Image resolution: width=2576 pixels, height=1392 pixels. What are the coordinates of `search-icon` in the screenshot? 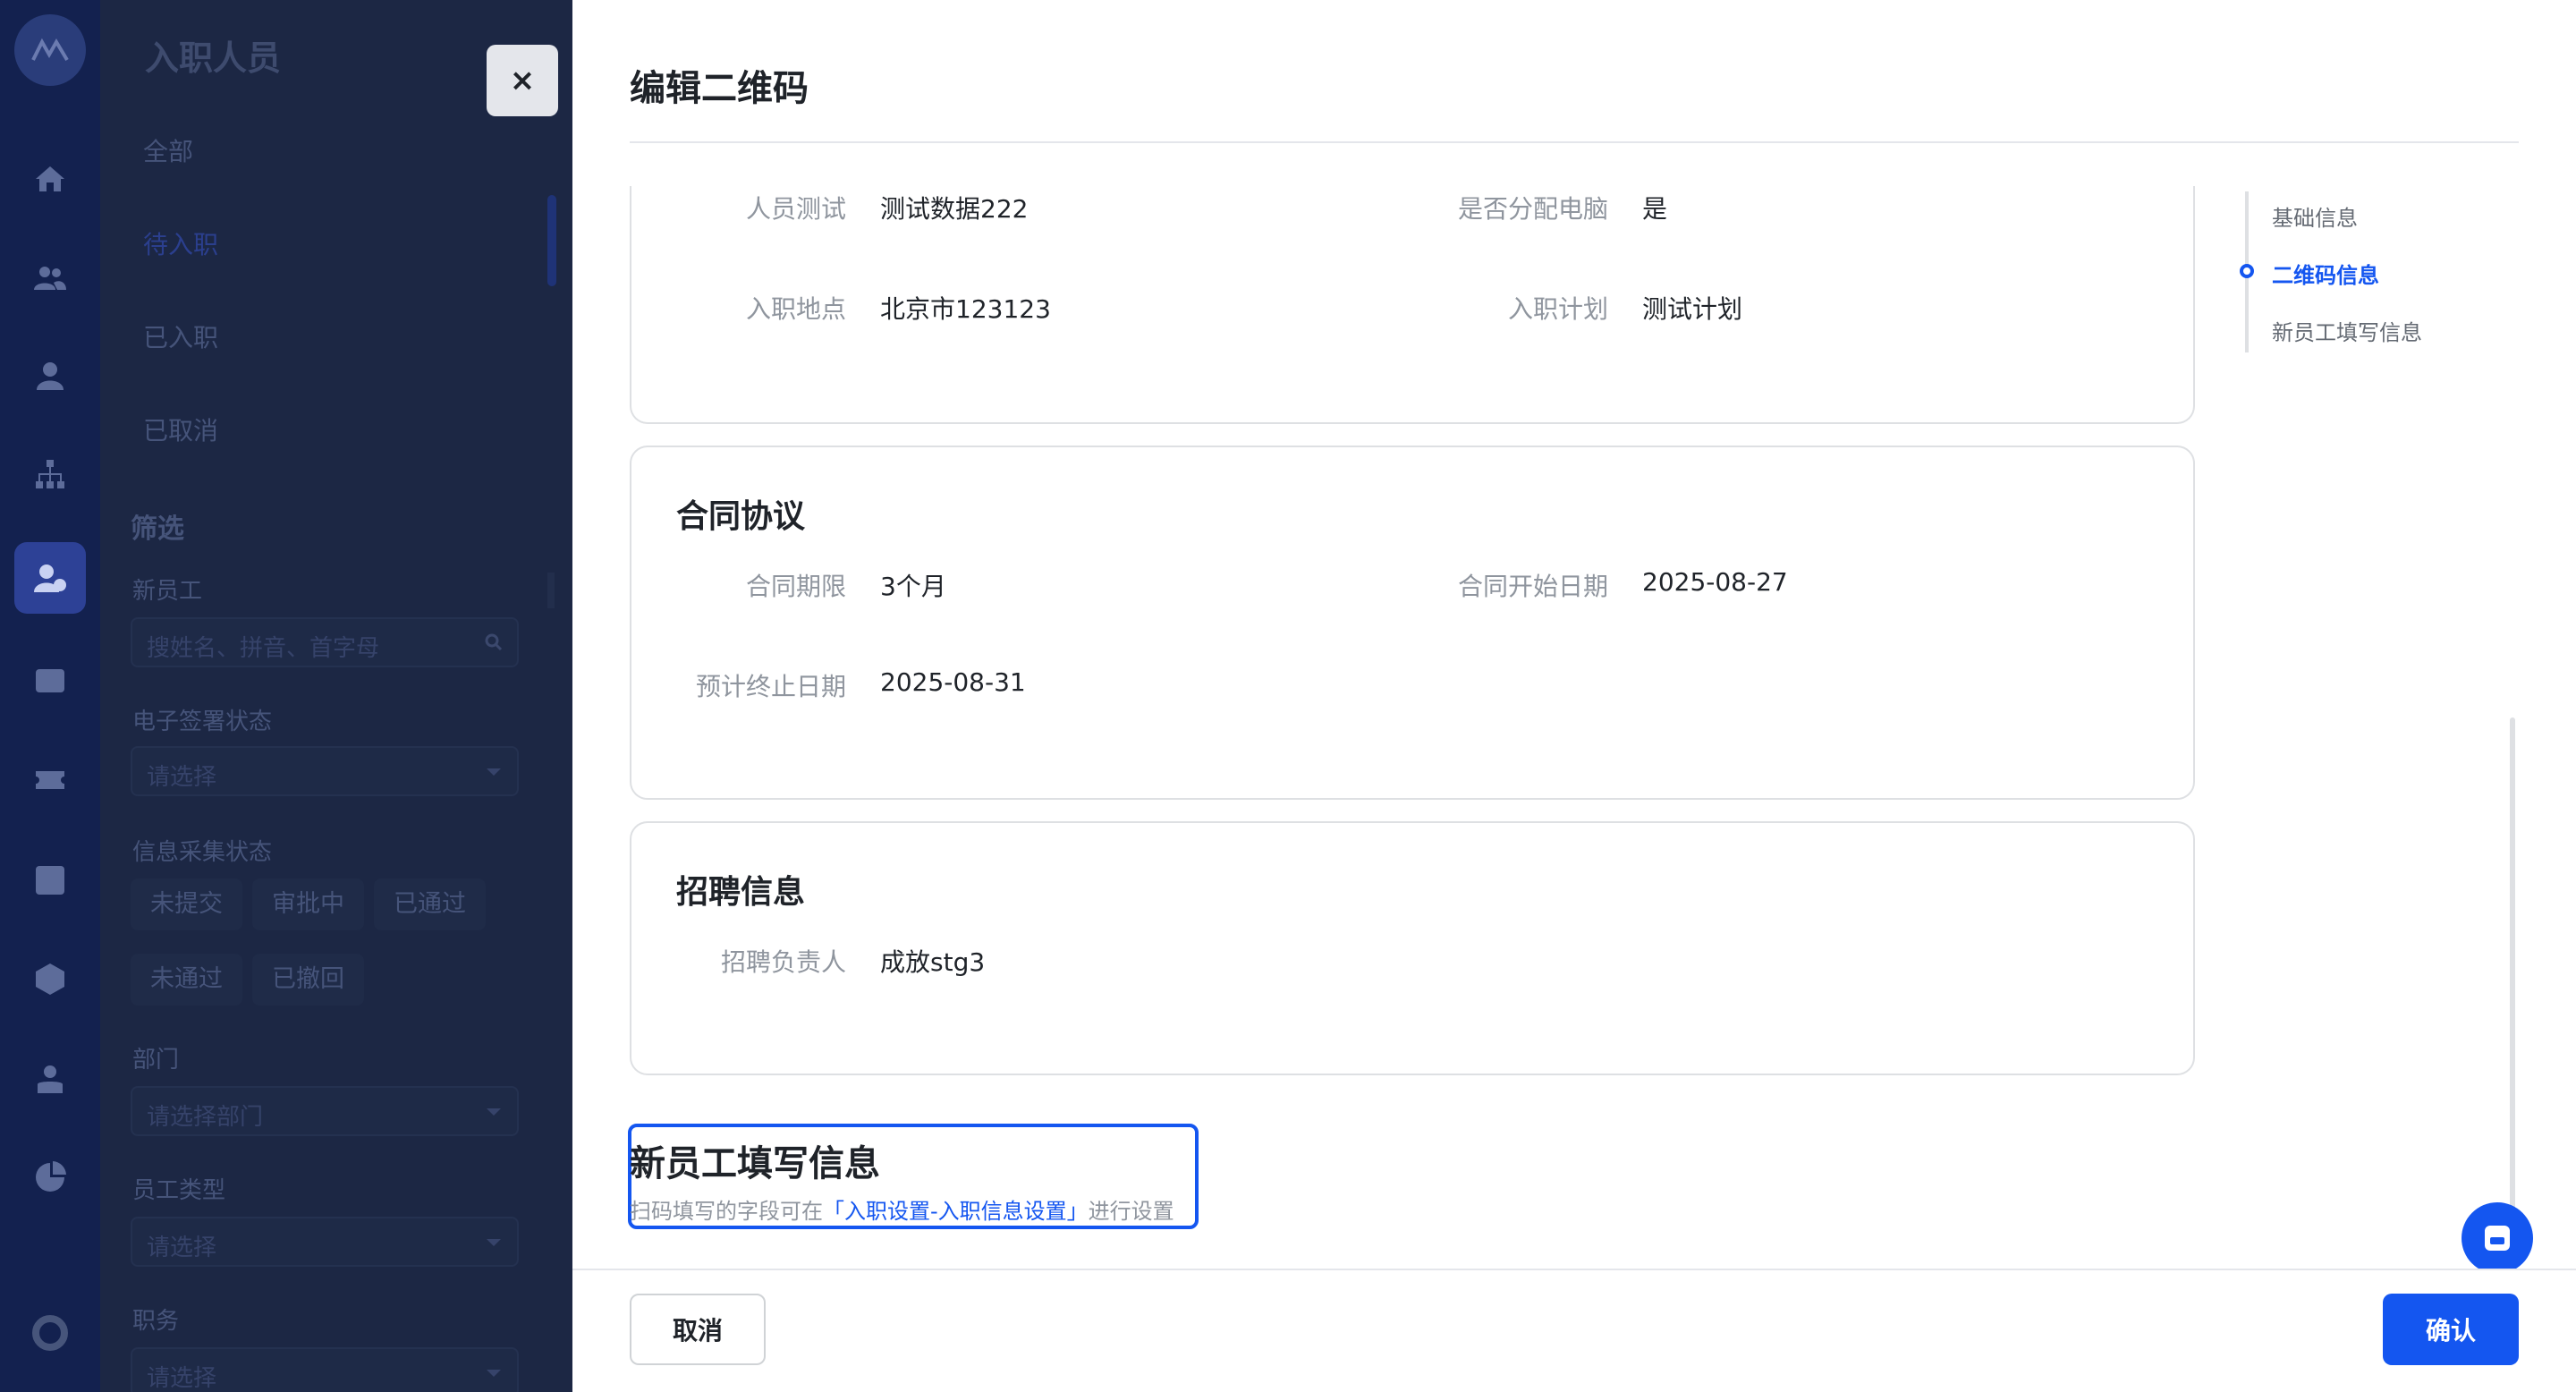 It's located at (494, 642).